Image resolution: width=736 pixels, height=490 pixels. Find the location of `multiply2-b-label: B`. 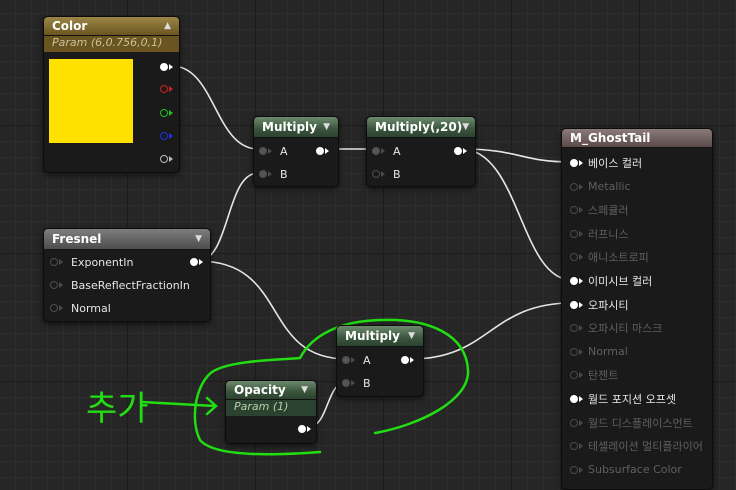

multiply2-b-label: B is located at coordinates (397, 174).